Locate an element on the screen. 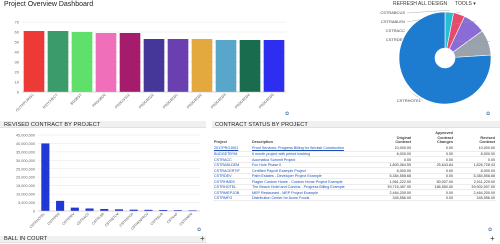 This screenshot has height=244, width=500. x-tick-label: PRDGBD32 is located at coordinates (194, 101).